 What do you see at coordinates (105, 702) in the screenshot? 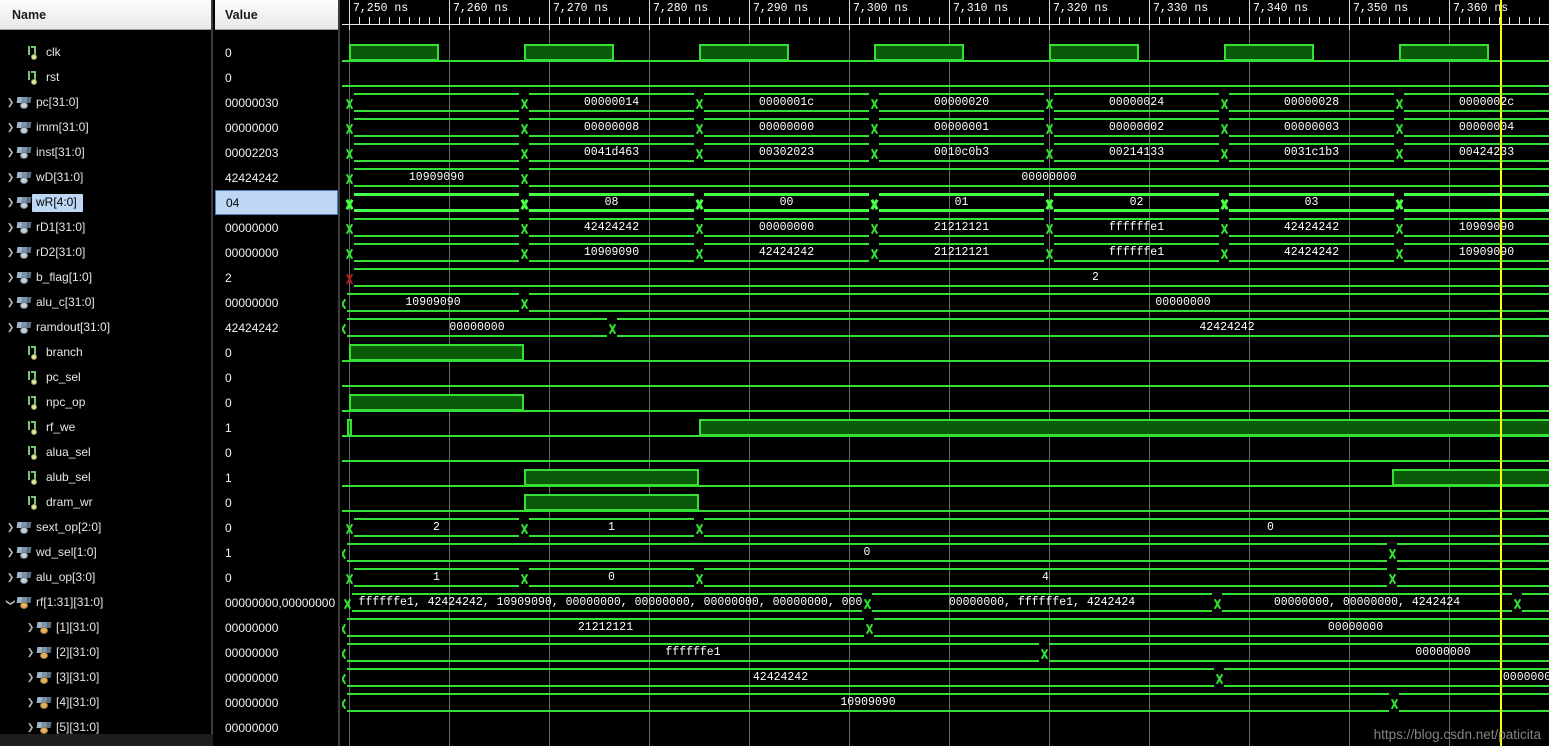
I see `signal-row--4-31-0: ❯ [4][31:0]` at bounding box center [105, 702].